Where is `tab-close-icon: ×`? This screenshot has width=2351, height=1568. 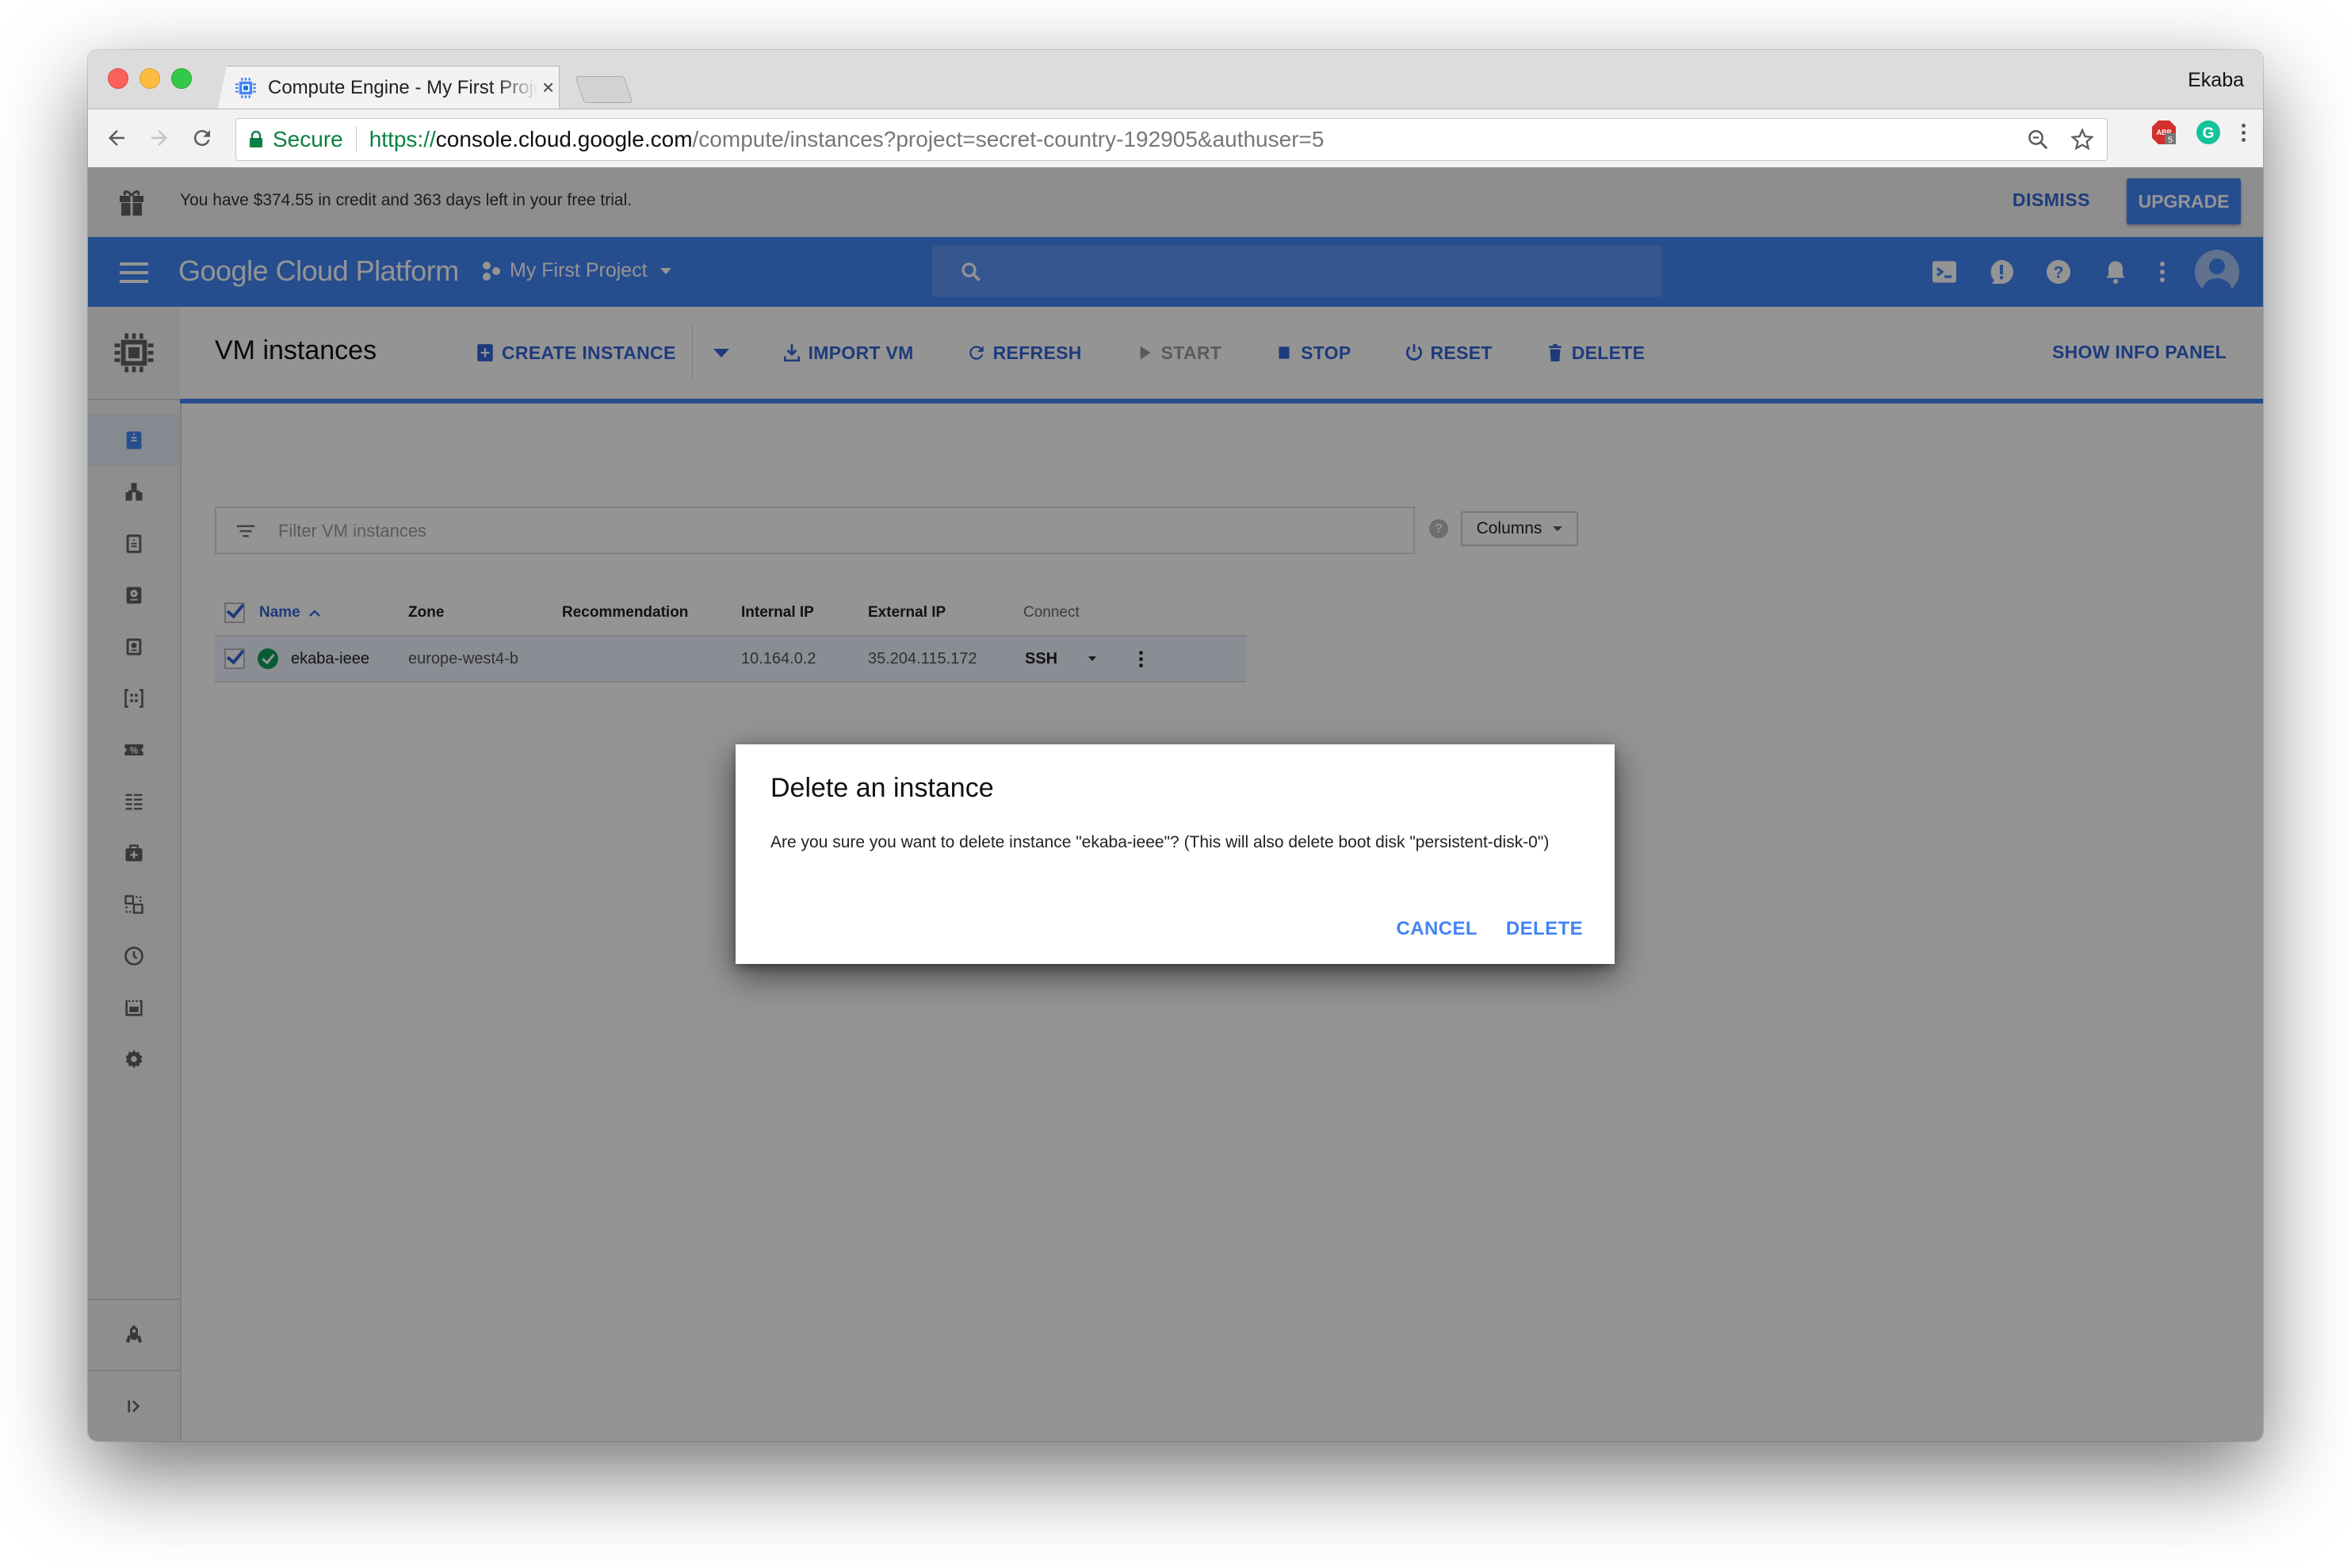 tab-close-icon: × is located at coordinates (548, 87).